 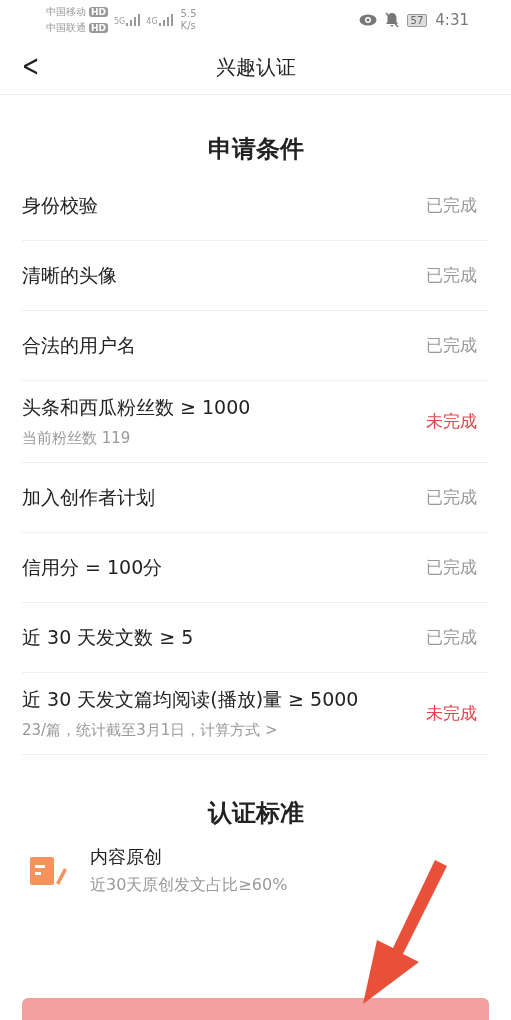 I want to click on standard-title: 内容原创, so click(x=126, y=857).